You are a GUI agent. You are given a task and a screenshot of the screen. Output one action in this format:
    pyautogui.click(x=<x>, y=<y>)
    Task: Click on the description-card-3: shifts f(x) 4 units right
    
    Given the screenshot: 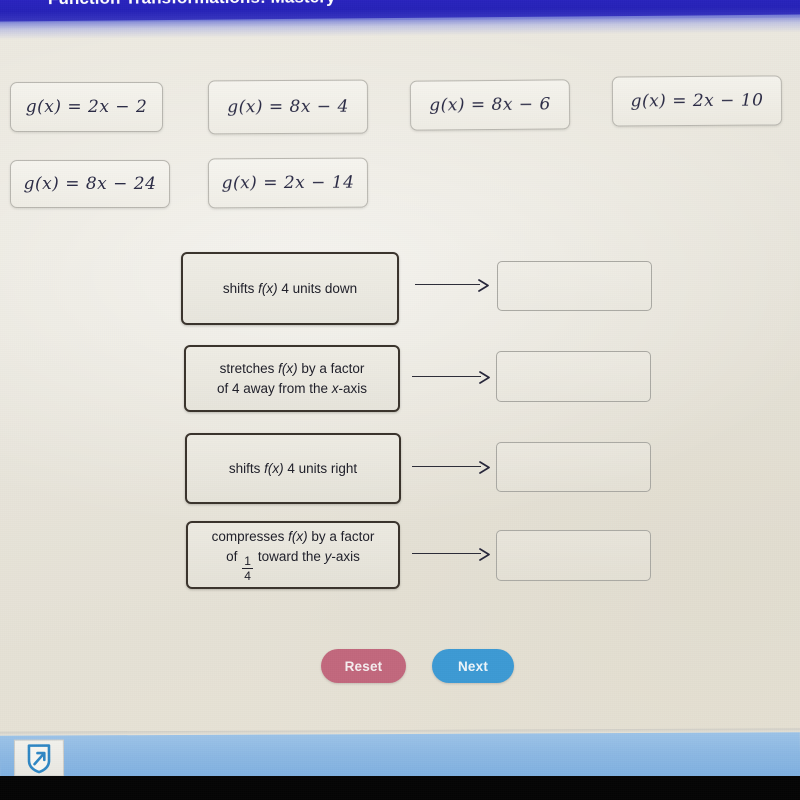 What is the action you would take?
    pyautogui.click(x=293, y=468)
    